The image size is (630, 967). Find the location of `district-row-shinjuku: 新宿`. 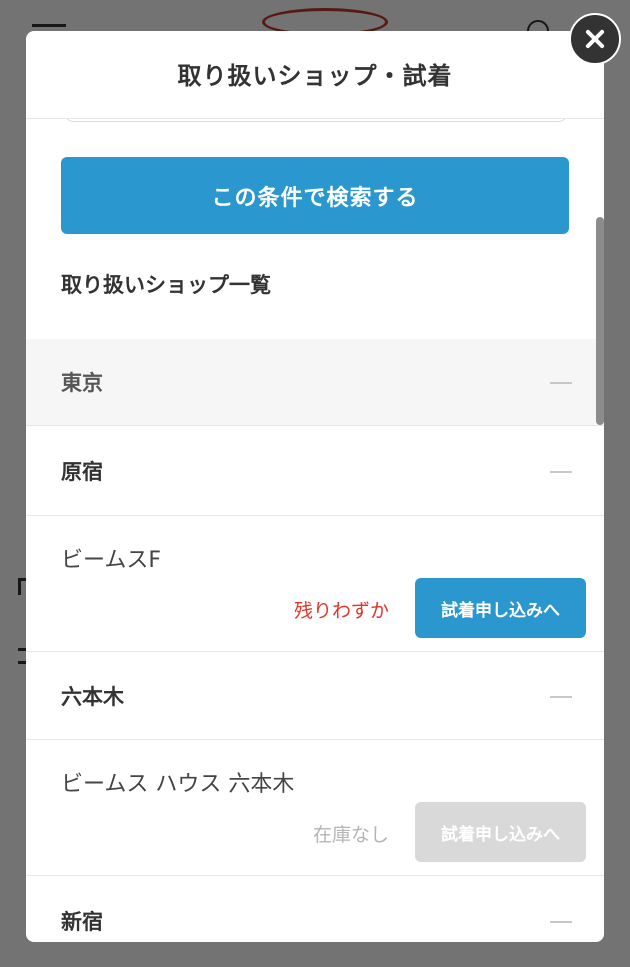

district-row-shinjuku: 新宿 is located at coordinates (315, 909).